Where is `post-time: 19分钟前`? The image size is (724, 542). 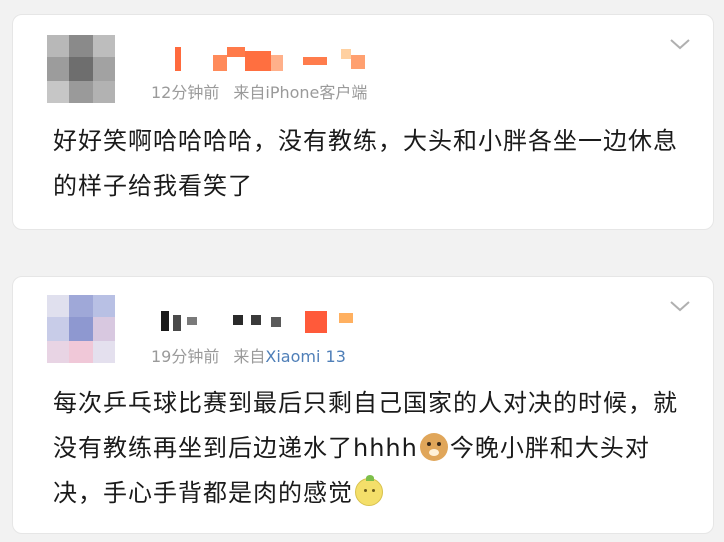
post-time: 19分钟前 is located at coordinates (185, 356).